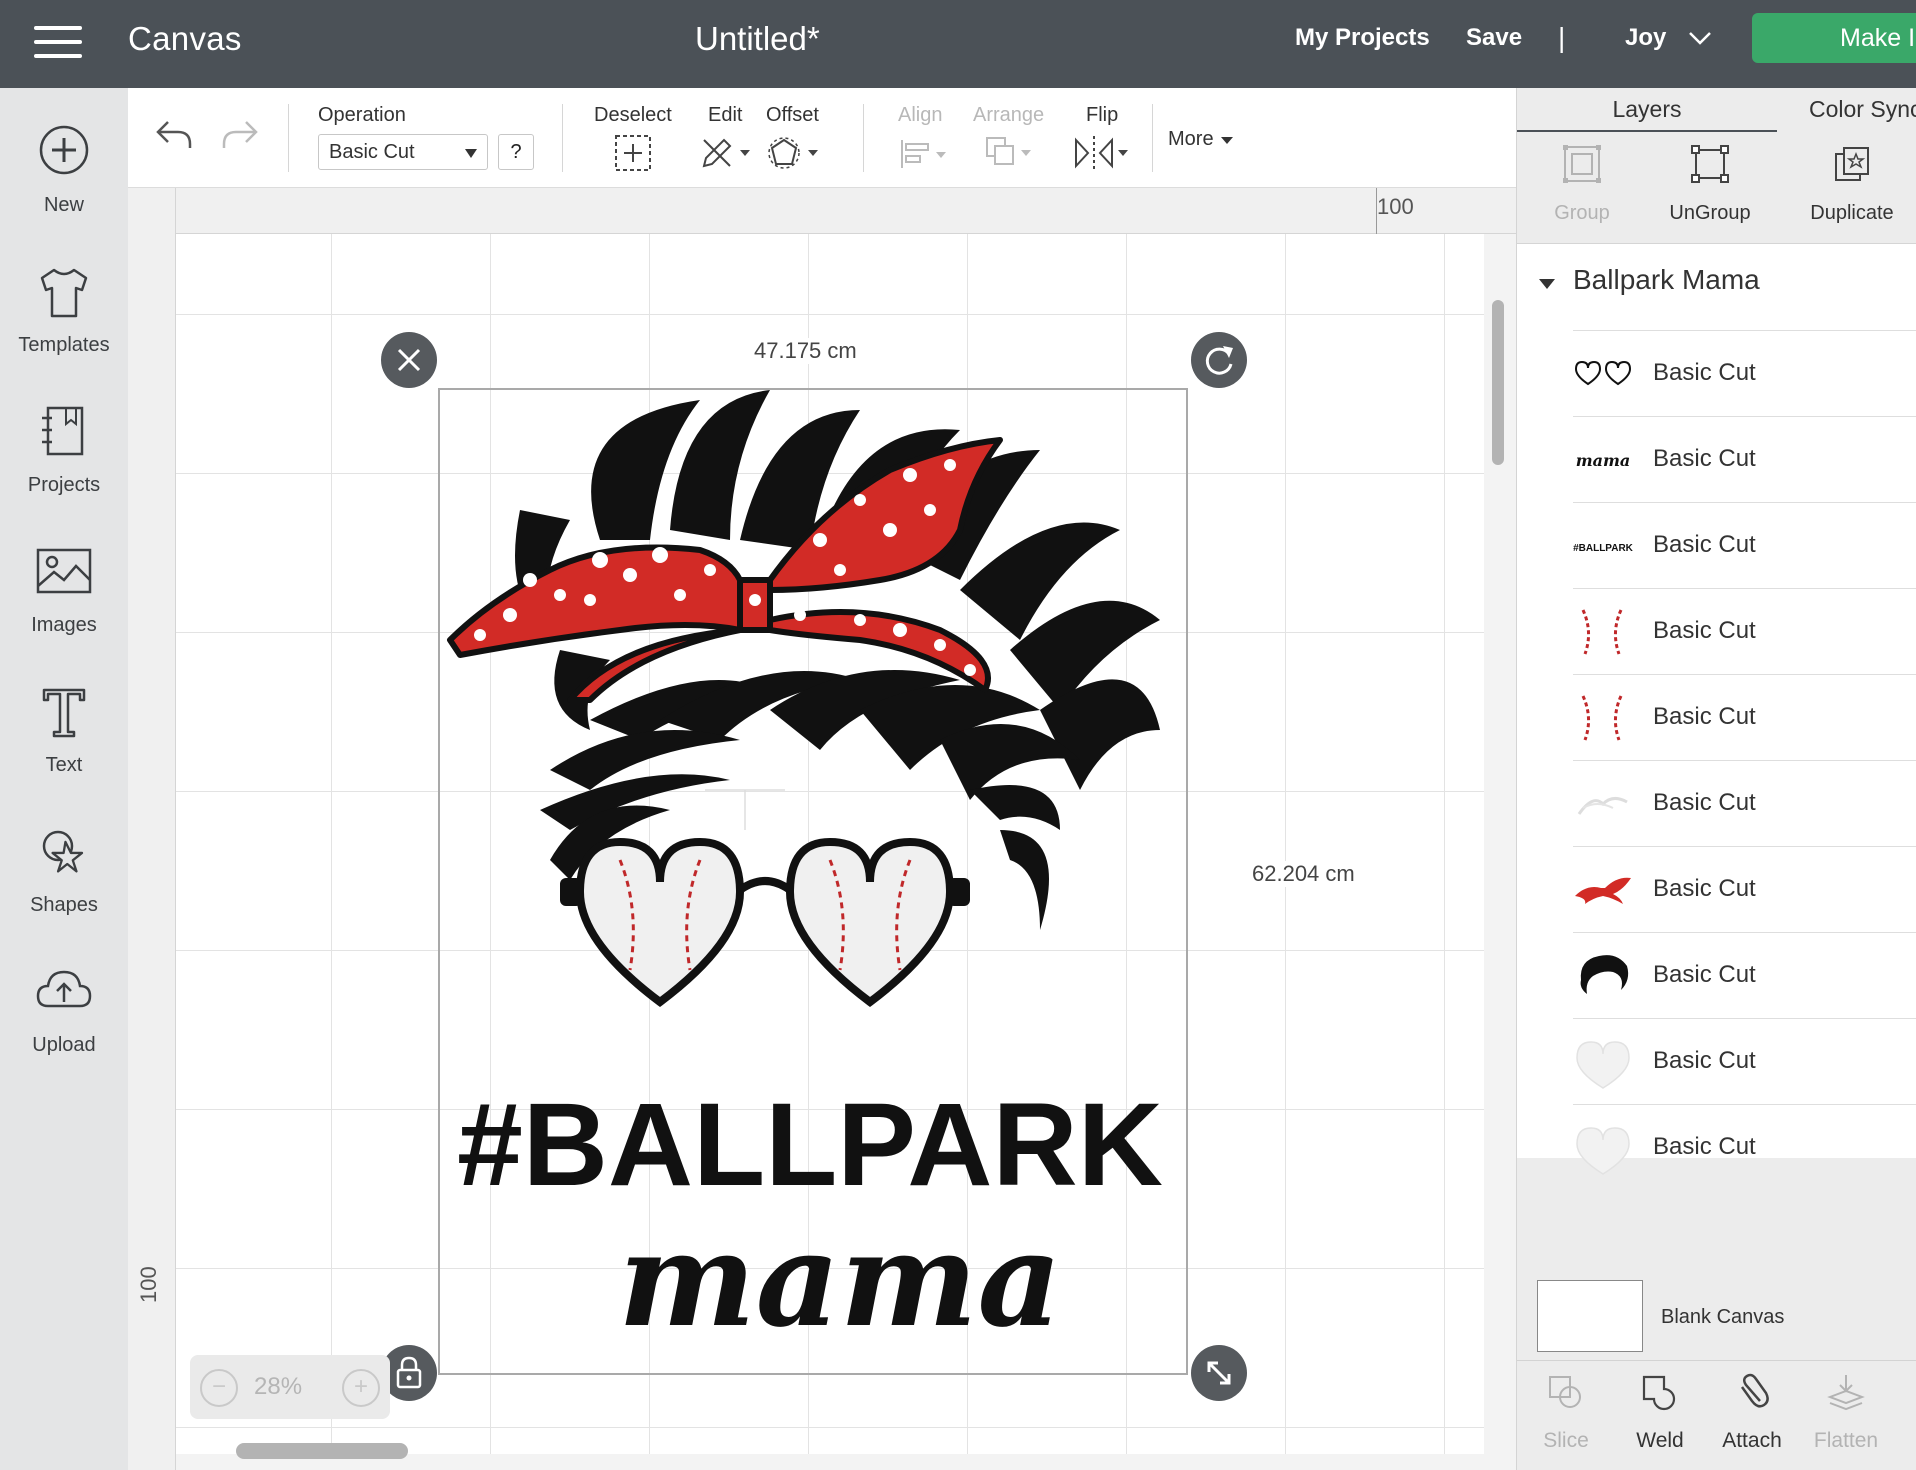 The height and width of the screenshot is (1470, 1916). I want to click on redo-icon, so click(240, 135).